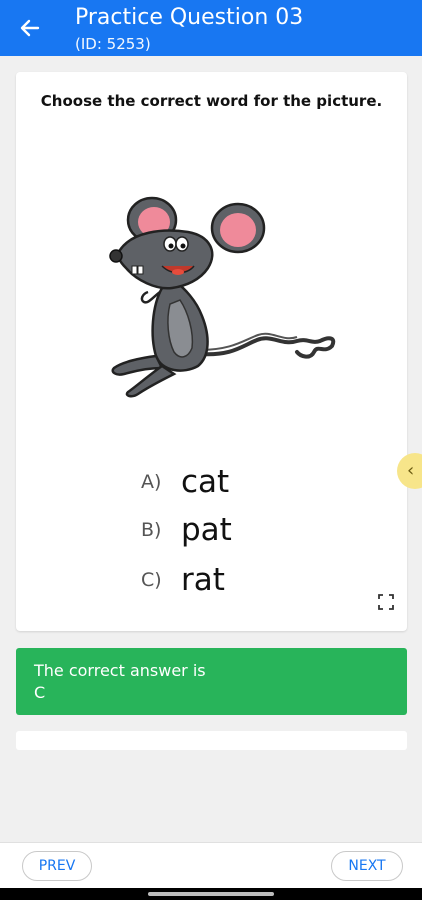 The image size is (422, 900). I want to click on option-a: A) cat, so click(185, 482).